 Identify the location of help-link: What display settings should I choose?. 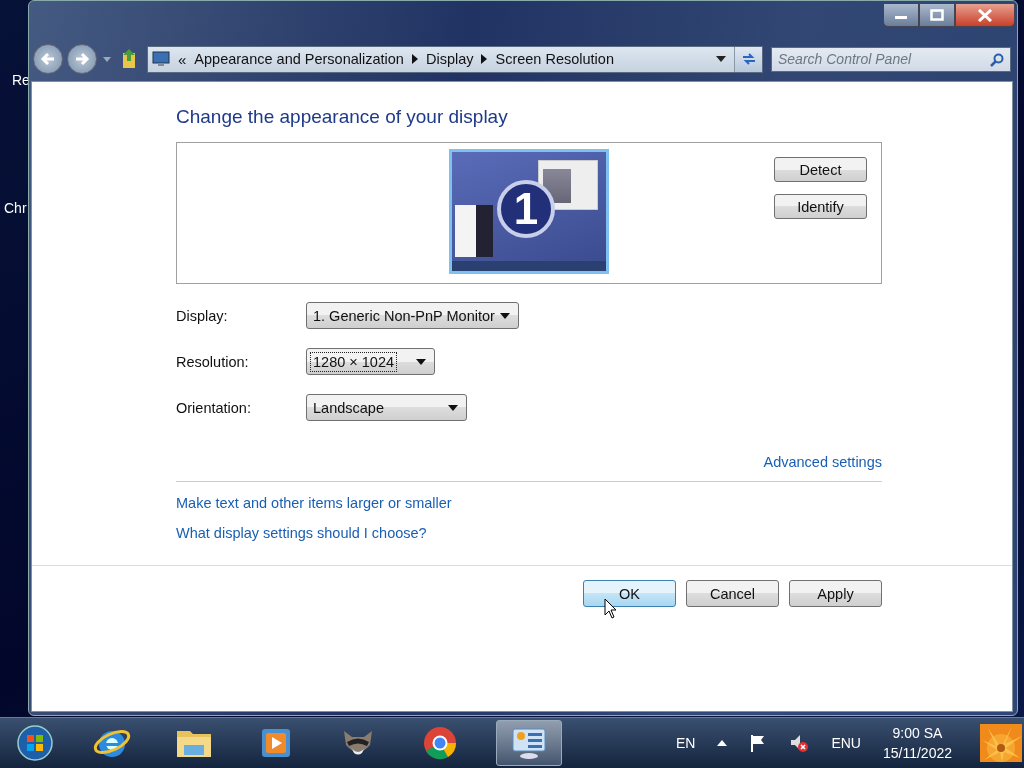
(301, 533).